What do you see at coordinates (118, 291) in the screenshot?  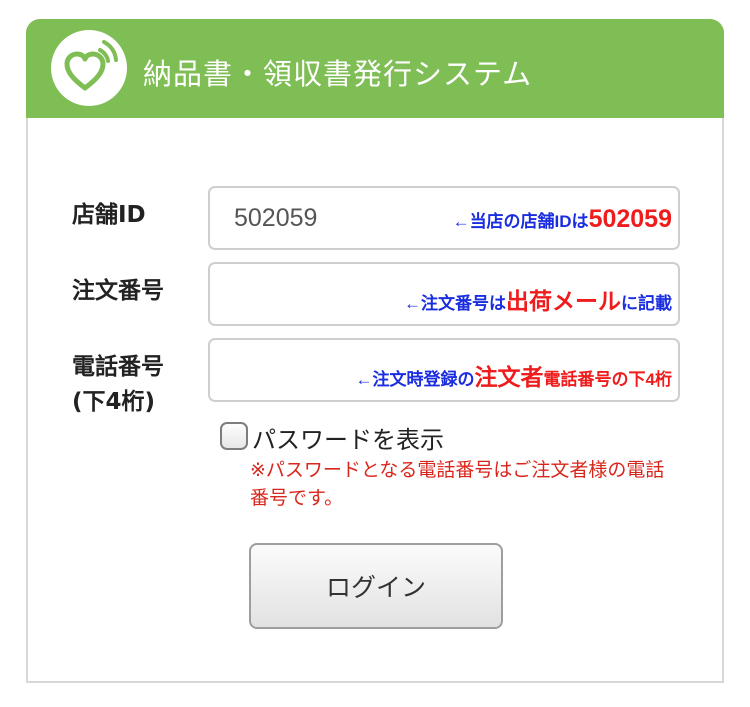 I see `order-number-label: 注文番号` at bounding box center [118, 291].